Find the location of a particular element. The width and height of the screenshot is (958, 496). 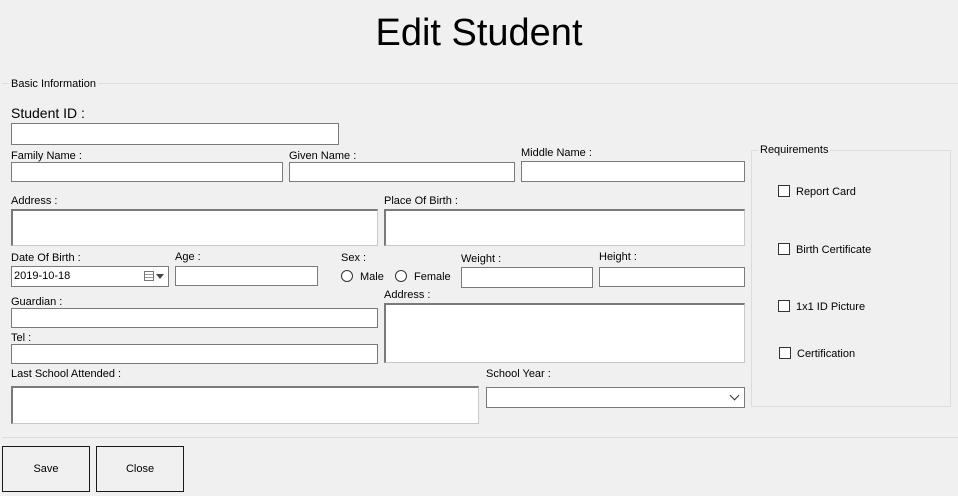

close-button: Close is located at coordinates (140, 469).